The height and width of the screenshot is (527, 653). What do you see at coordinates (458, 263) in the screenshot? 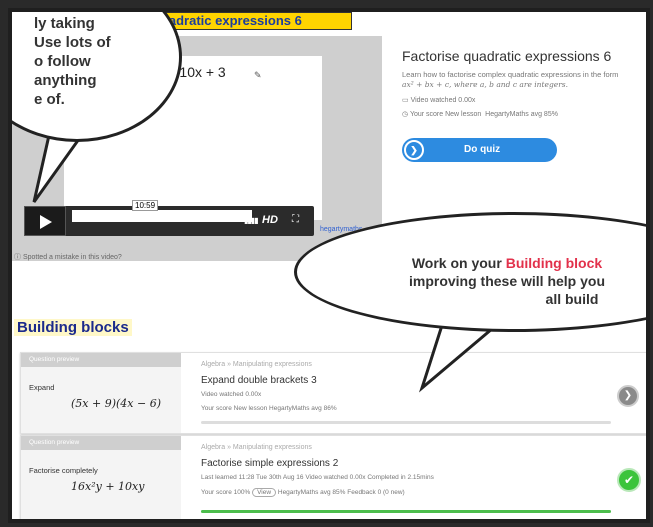
I see `bubble-text-prefix: Work on your` at bounding box center [458, 263].